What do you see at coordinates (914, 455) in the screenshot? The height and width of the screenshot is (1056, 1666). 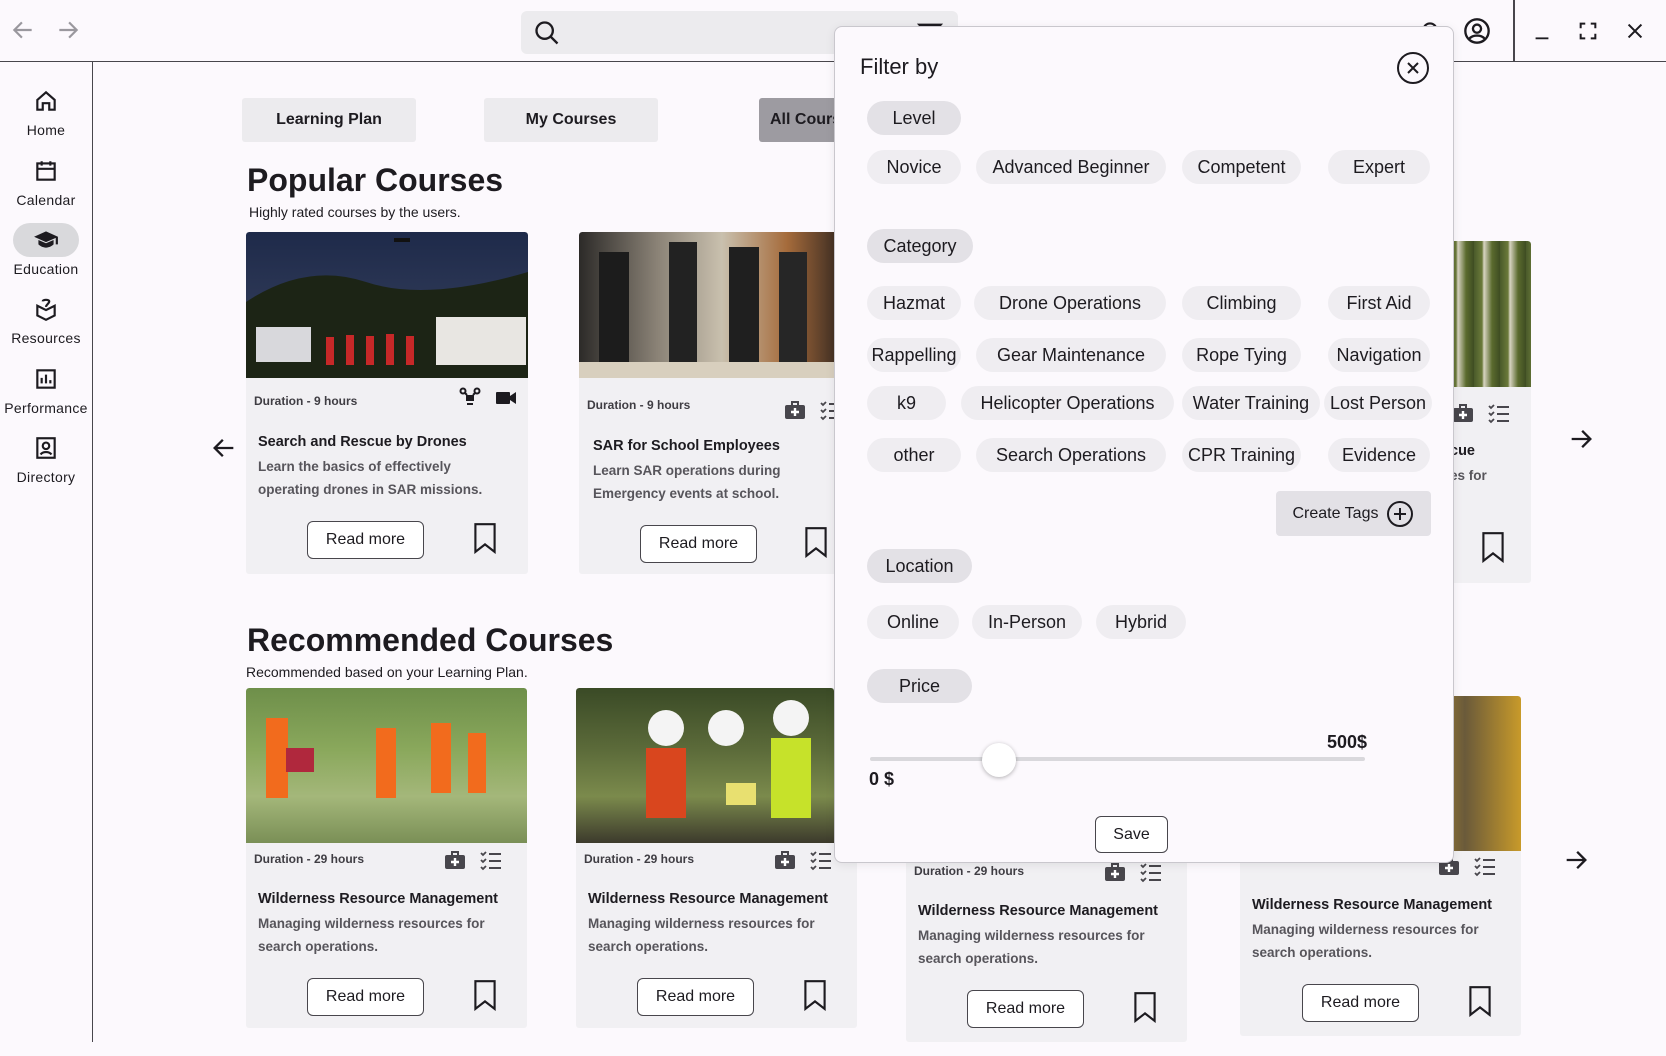 I see `filter-chip-category: other` at bounding box center [914, 455].